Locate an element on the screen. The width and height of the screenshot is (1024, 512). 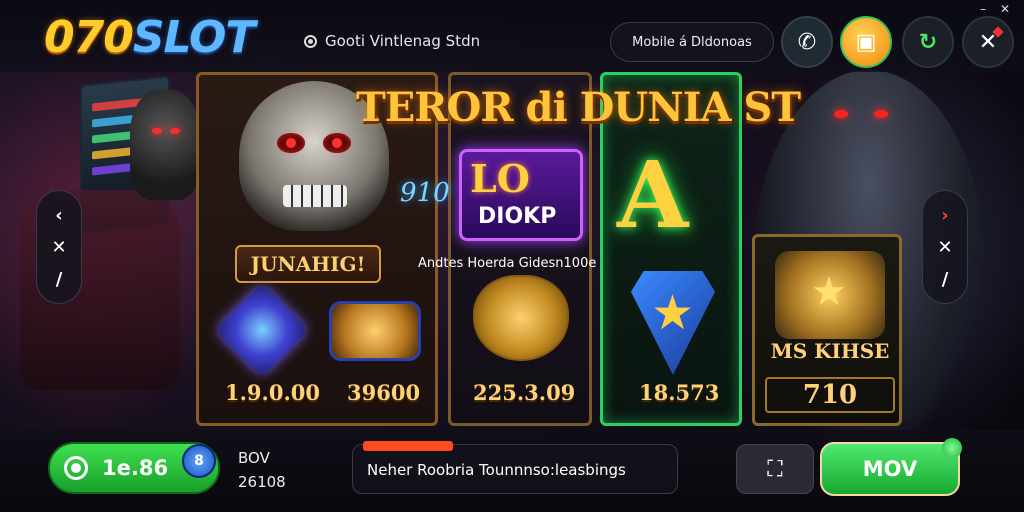
game-title: TEROR di DUNIA ST is located at coordinates (578, 107).